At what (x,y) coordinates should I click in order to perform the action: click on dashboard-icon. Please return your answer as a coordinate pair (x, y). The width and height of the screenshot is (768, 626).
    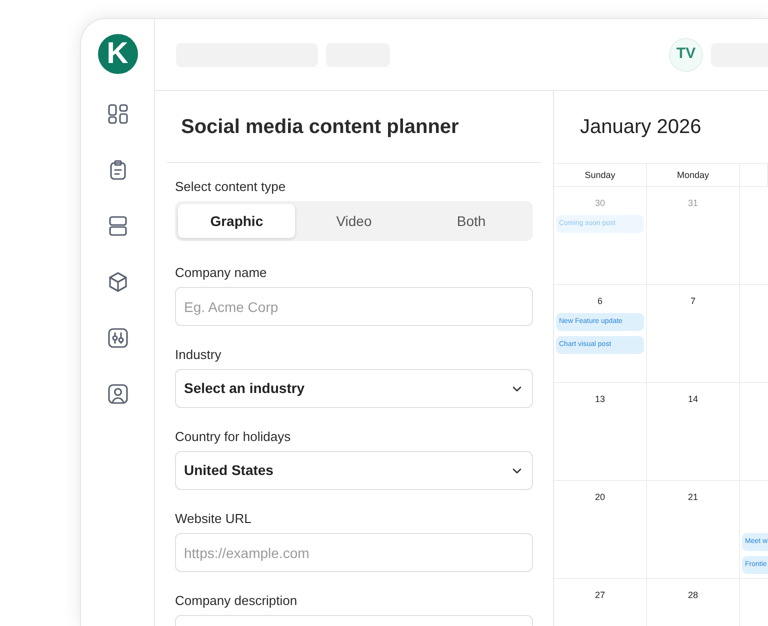
    Looking at the image, I should click on (118, 114).